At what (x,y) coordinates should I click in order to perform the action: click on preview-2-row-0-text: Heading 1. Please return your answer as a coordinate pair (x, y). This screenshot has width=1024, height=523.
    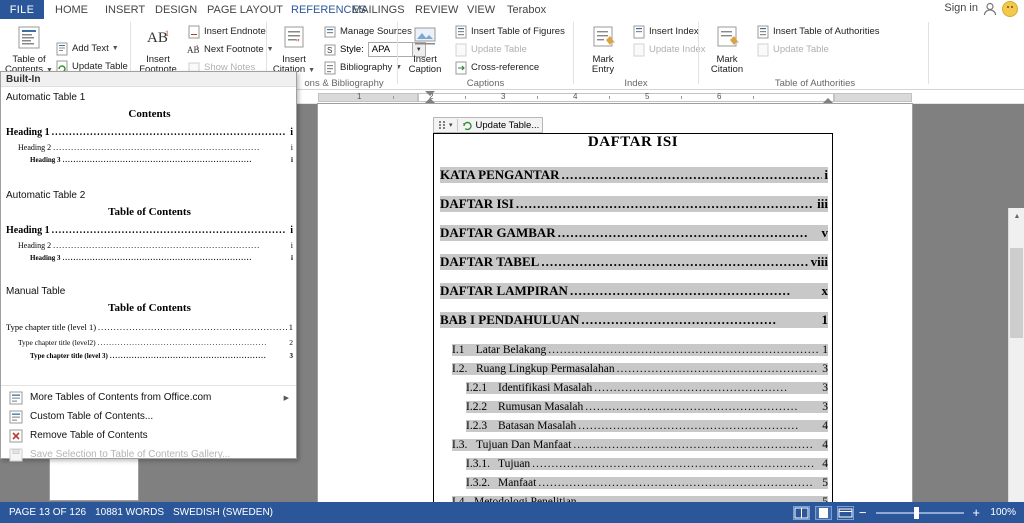
    Looking at the image, I should click on (28, 230).